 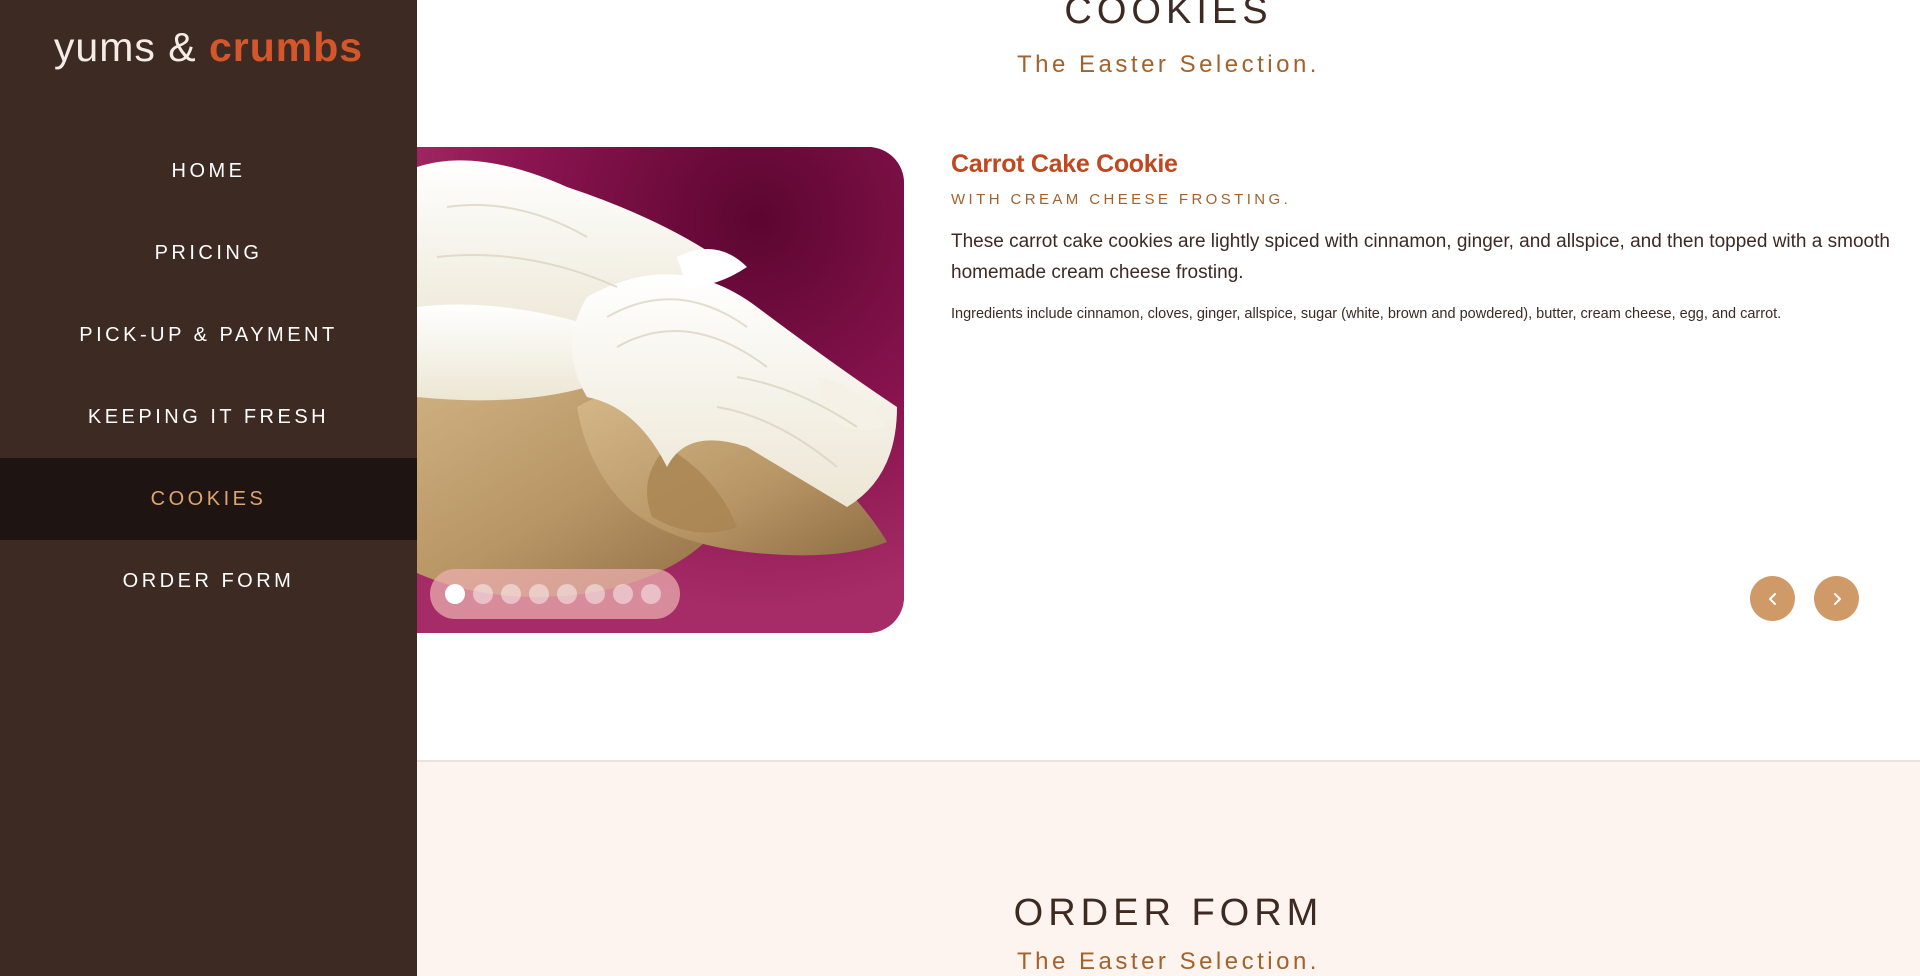 I want to click on frosted-cookie-image, so click(x=660, y=390).